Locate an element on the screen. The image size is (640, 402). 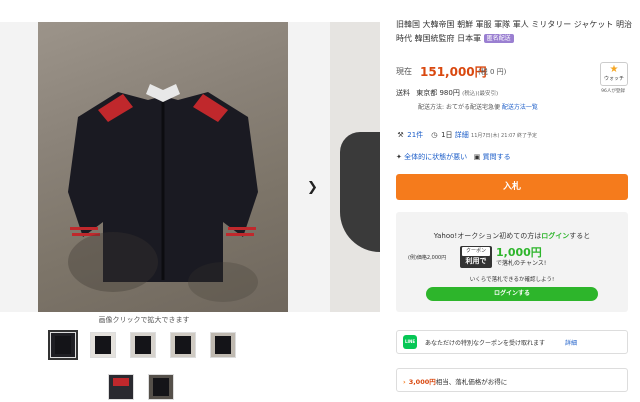
promo-headline-prefix: Yahoo!オークション初めての方は is located at coordinates (487, 236).